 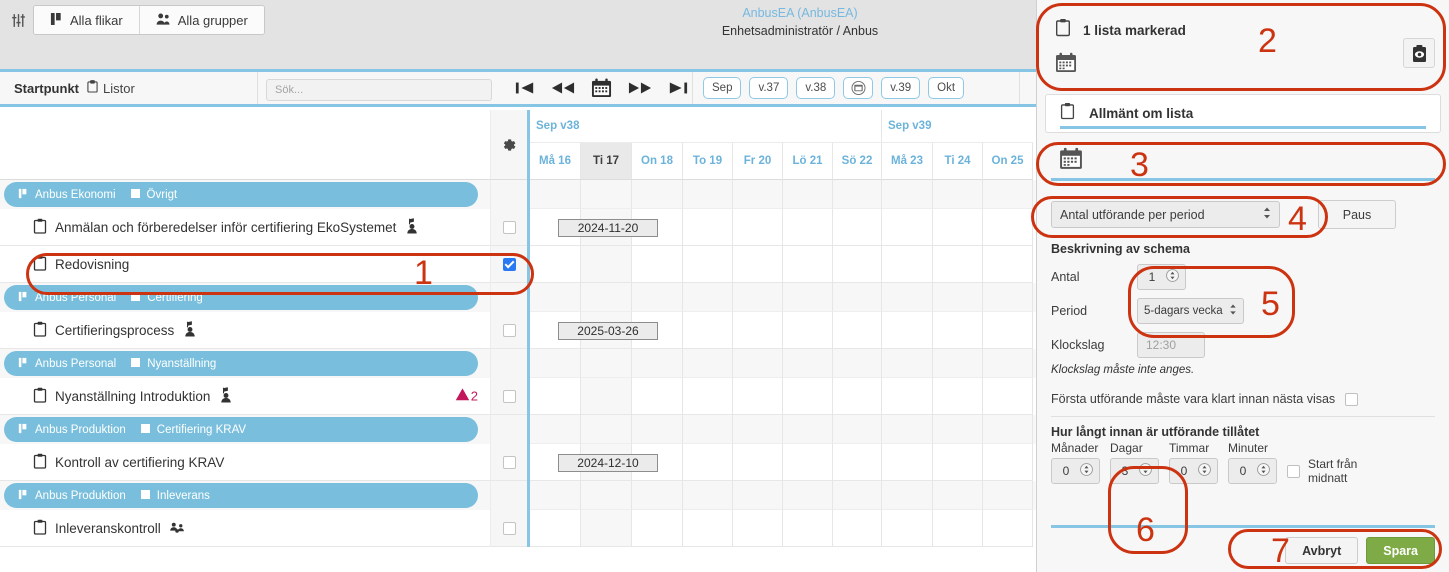 I want to click on tab-kalender, so click(x=1243, y=162).